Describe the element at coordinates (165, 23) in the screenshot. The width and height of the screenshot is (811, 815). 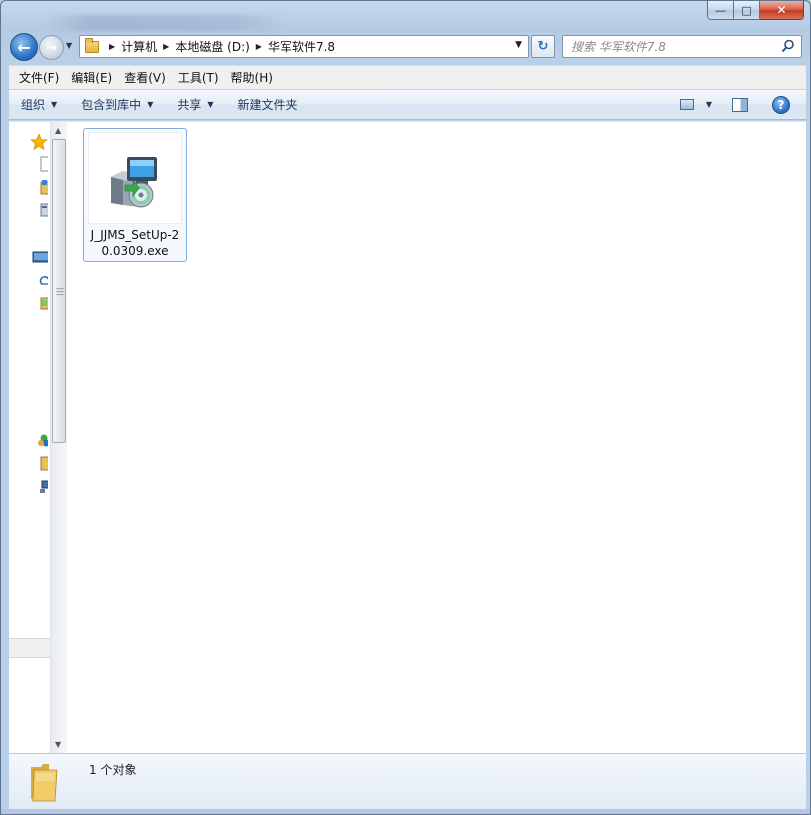
I see `blurred-window-title` at that location.